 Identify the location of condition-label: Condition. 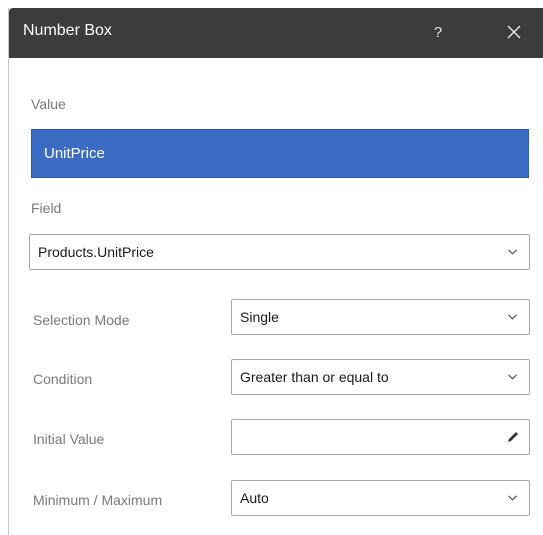
(63, 379).